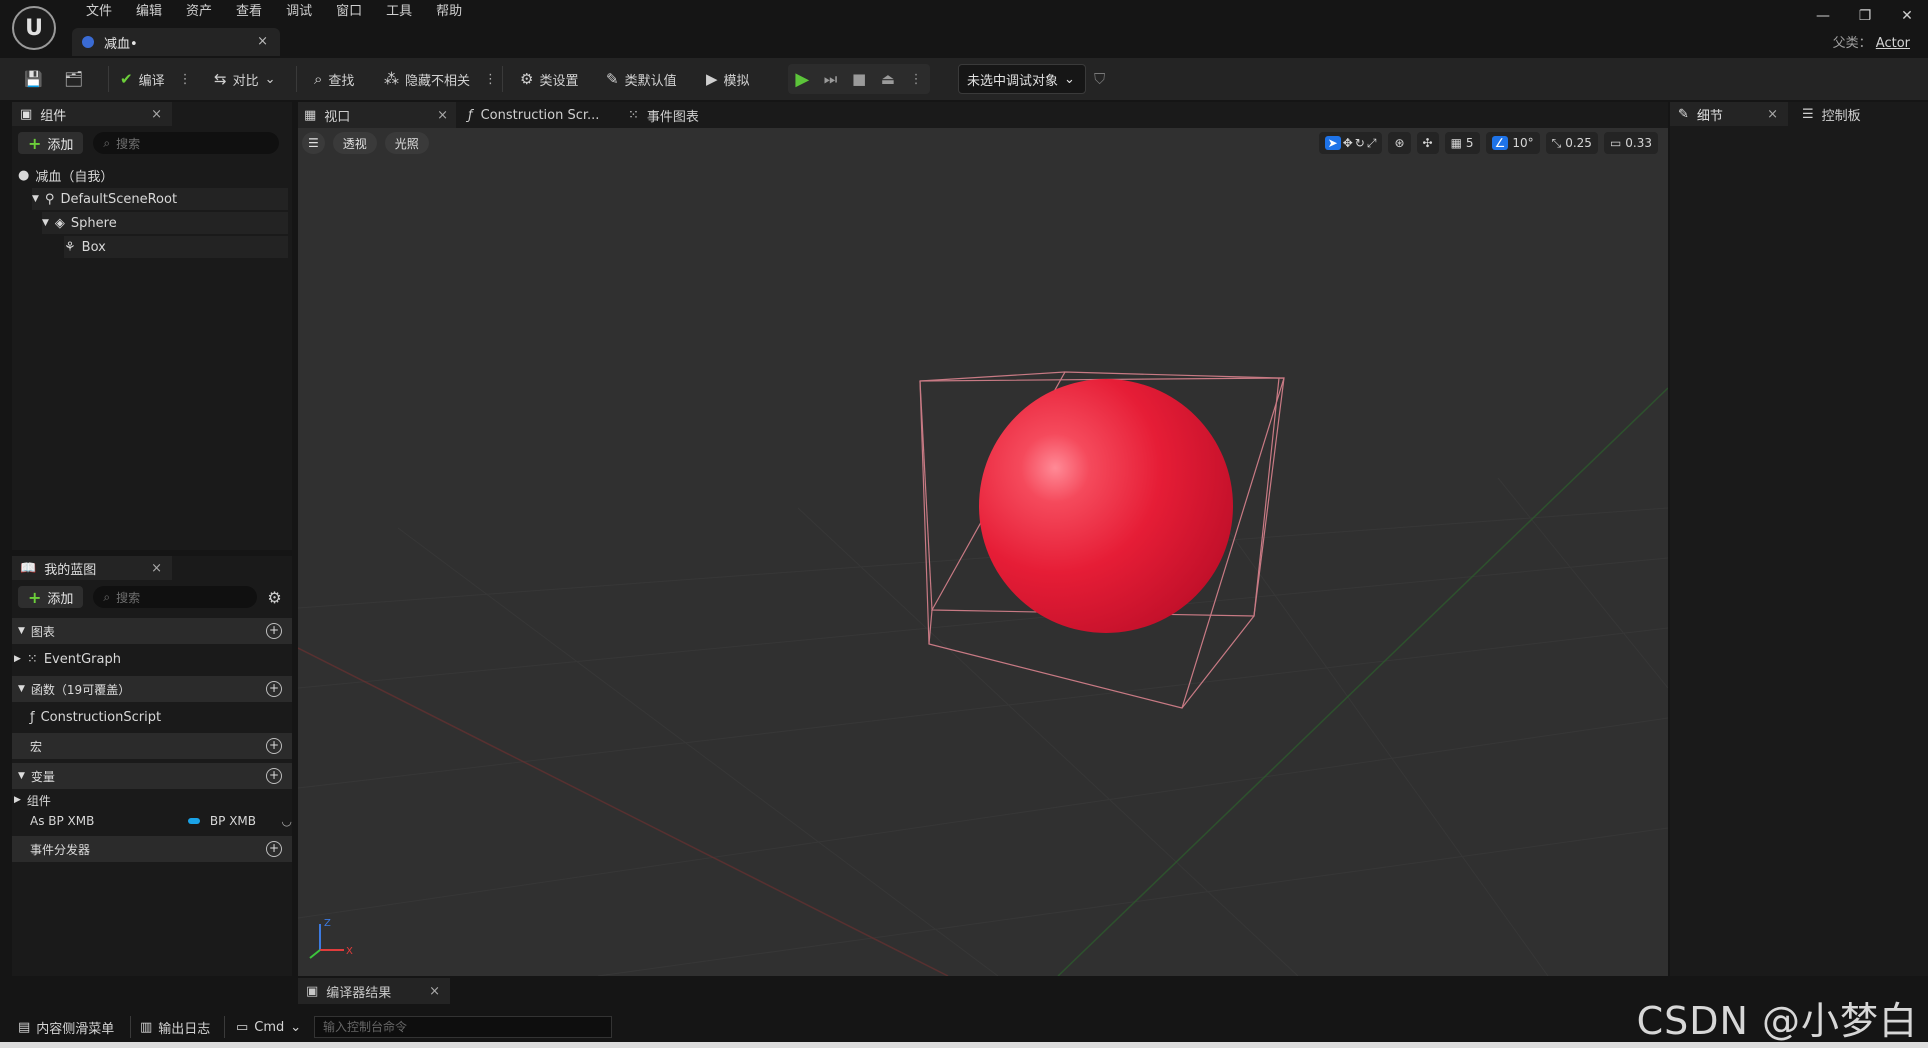 This screenshot has width=1928, height=1048. Describe the element at coordinates (1360, 143) in the screenshot. I see `rotate-icon: ↻` at that location.